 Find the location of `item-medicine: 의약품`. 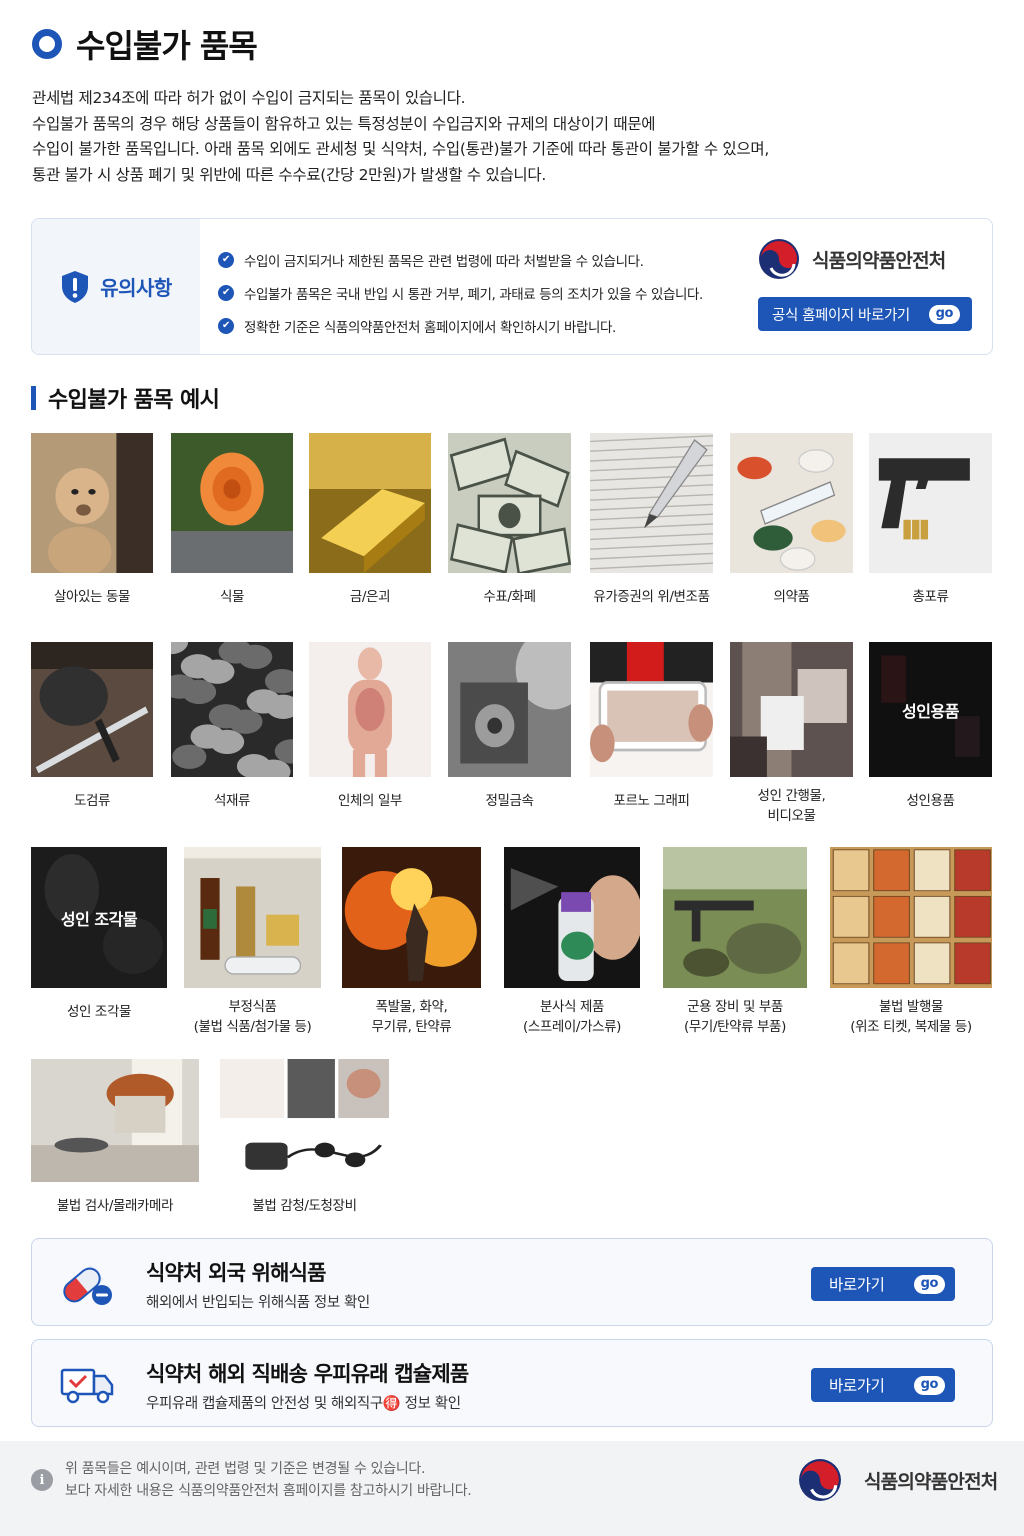

item-medicine: 의약품 is located at coordinates (791, 519).